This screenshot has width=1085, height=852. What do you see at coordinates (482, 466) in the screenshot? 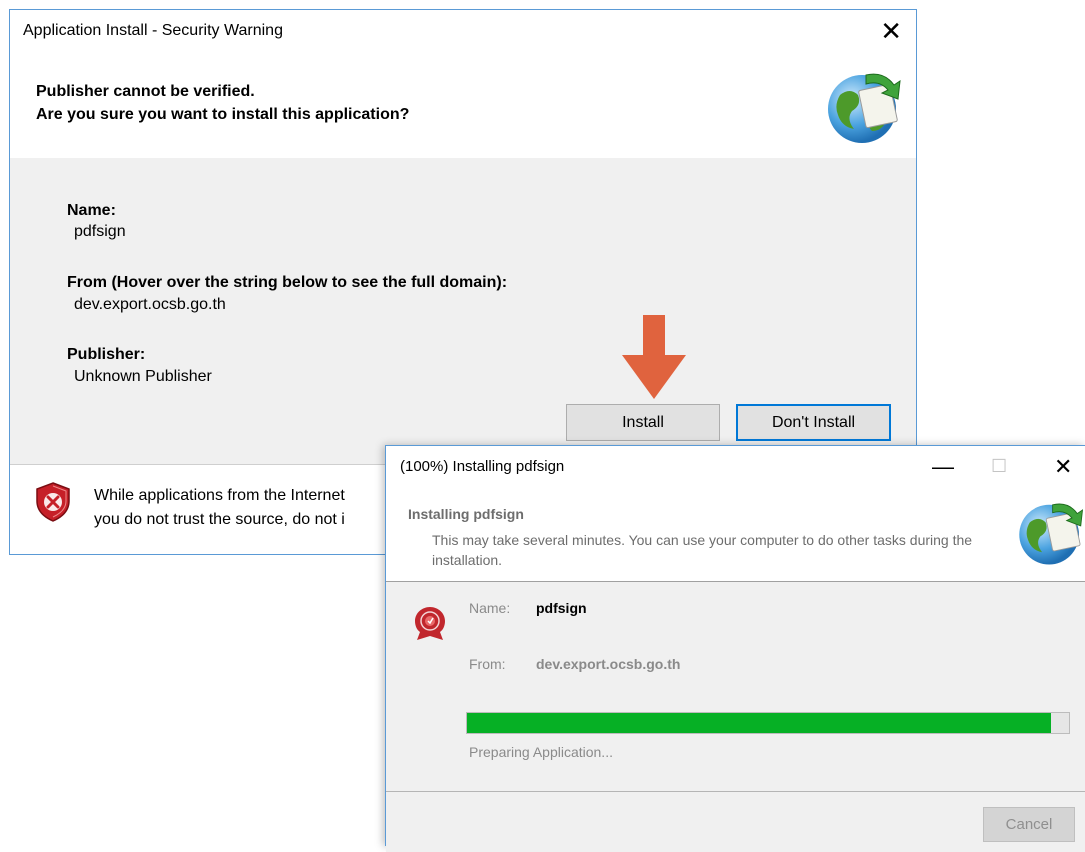
I see `window-title: (100%) Installing pdfsign` at bounding box center [482, 466].